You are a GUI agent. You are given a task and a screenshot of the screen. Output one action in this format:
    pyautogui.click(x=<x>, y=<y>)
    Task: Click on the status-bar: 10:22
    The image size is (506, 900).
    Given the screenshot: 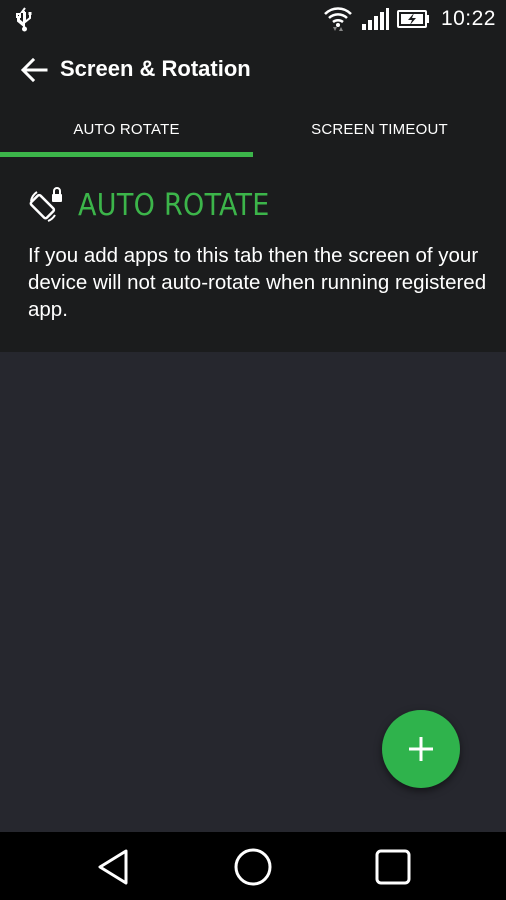 What is the action you would take?
    pyautogui.click(x=253, y=19)
    